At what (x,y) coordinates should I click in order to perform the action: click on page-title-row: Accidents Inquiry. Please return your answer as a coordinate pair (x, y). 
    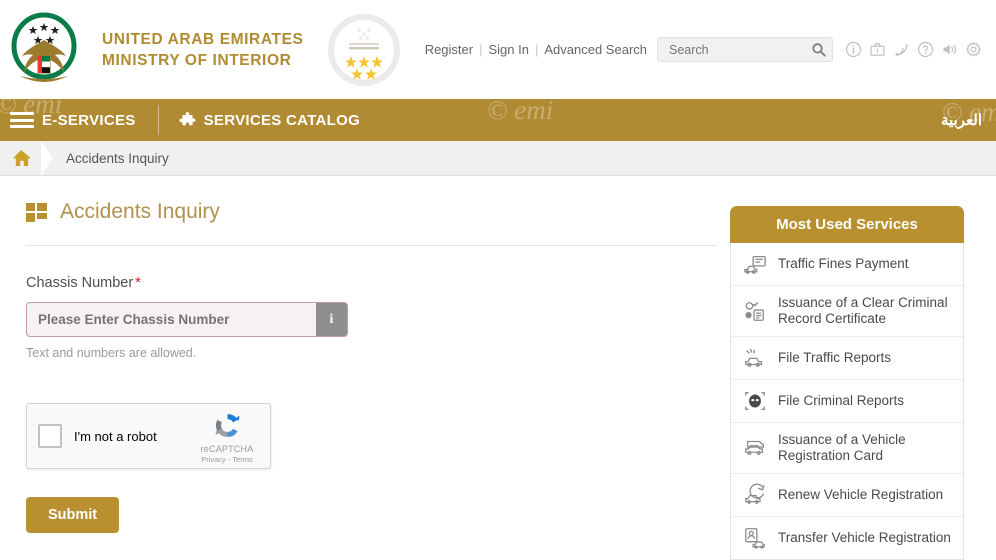
    Looking at the image, I should click on (371, 212).